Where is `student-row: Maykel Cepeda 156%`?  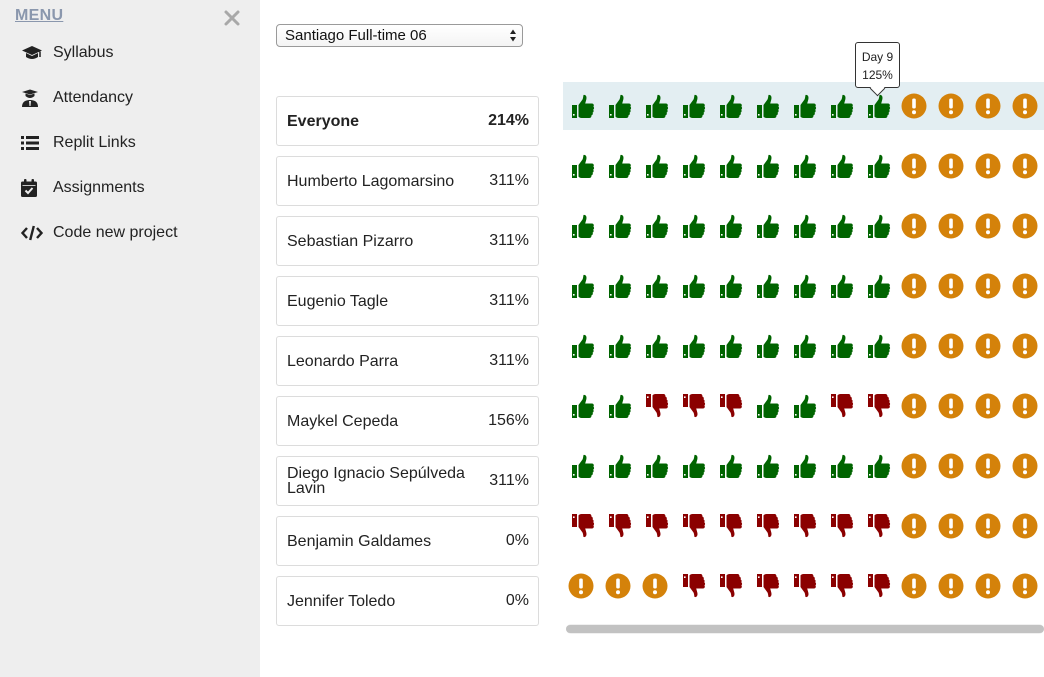
student-row: Maykel Cepeda 156% is located at coordinates (407, 421).